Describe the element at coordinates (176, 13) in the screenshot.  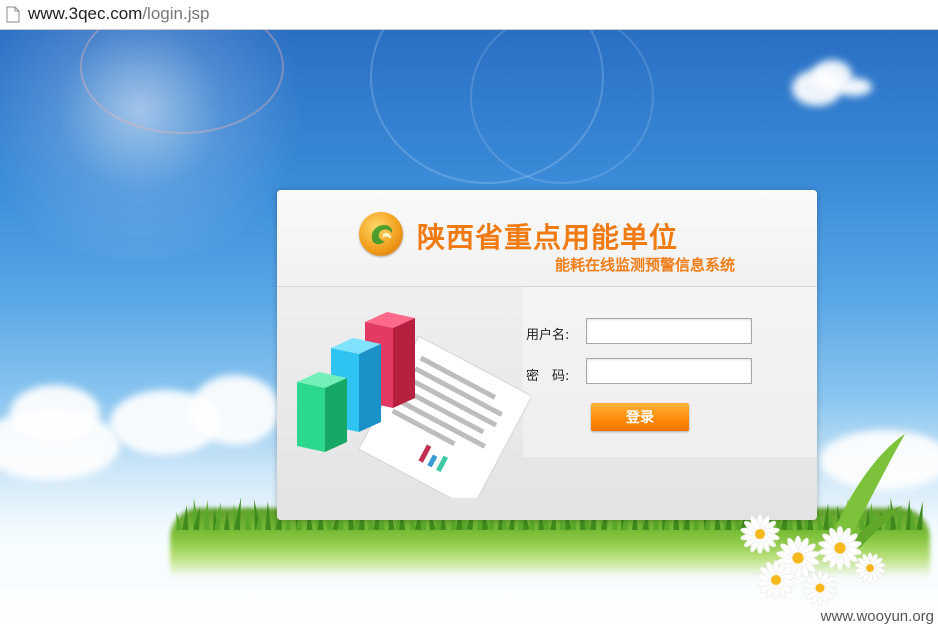
I see `url-path: /login.jsp` at that location.